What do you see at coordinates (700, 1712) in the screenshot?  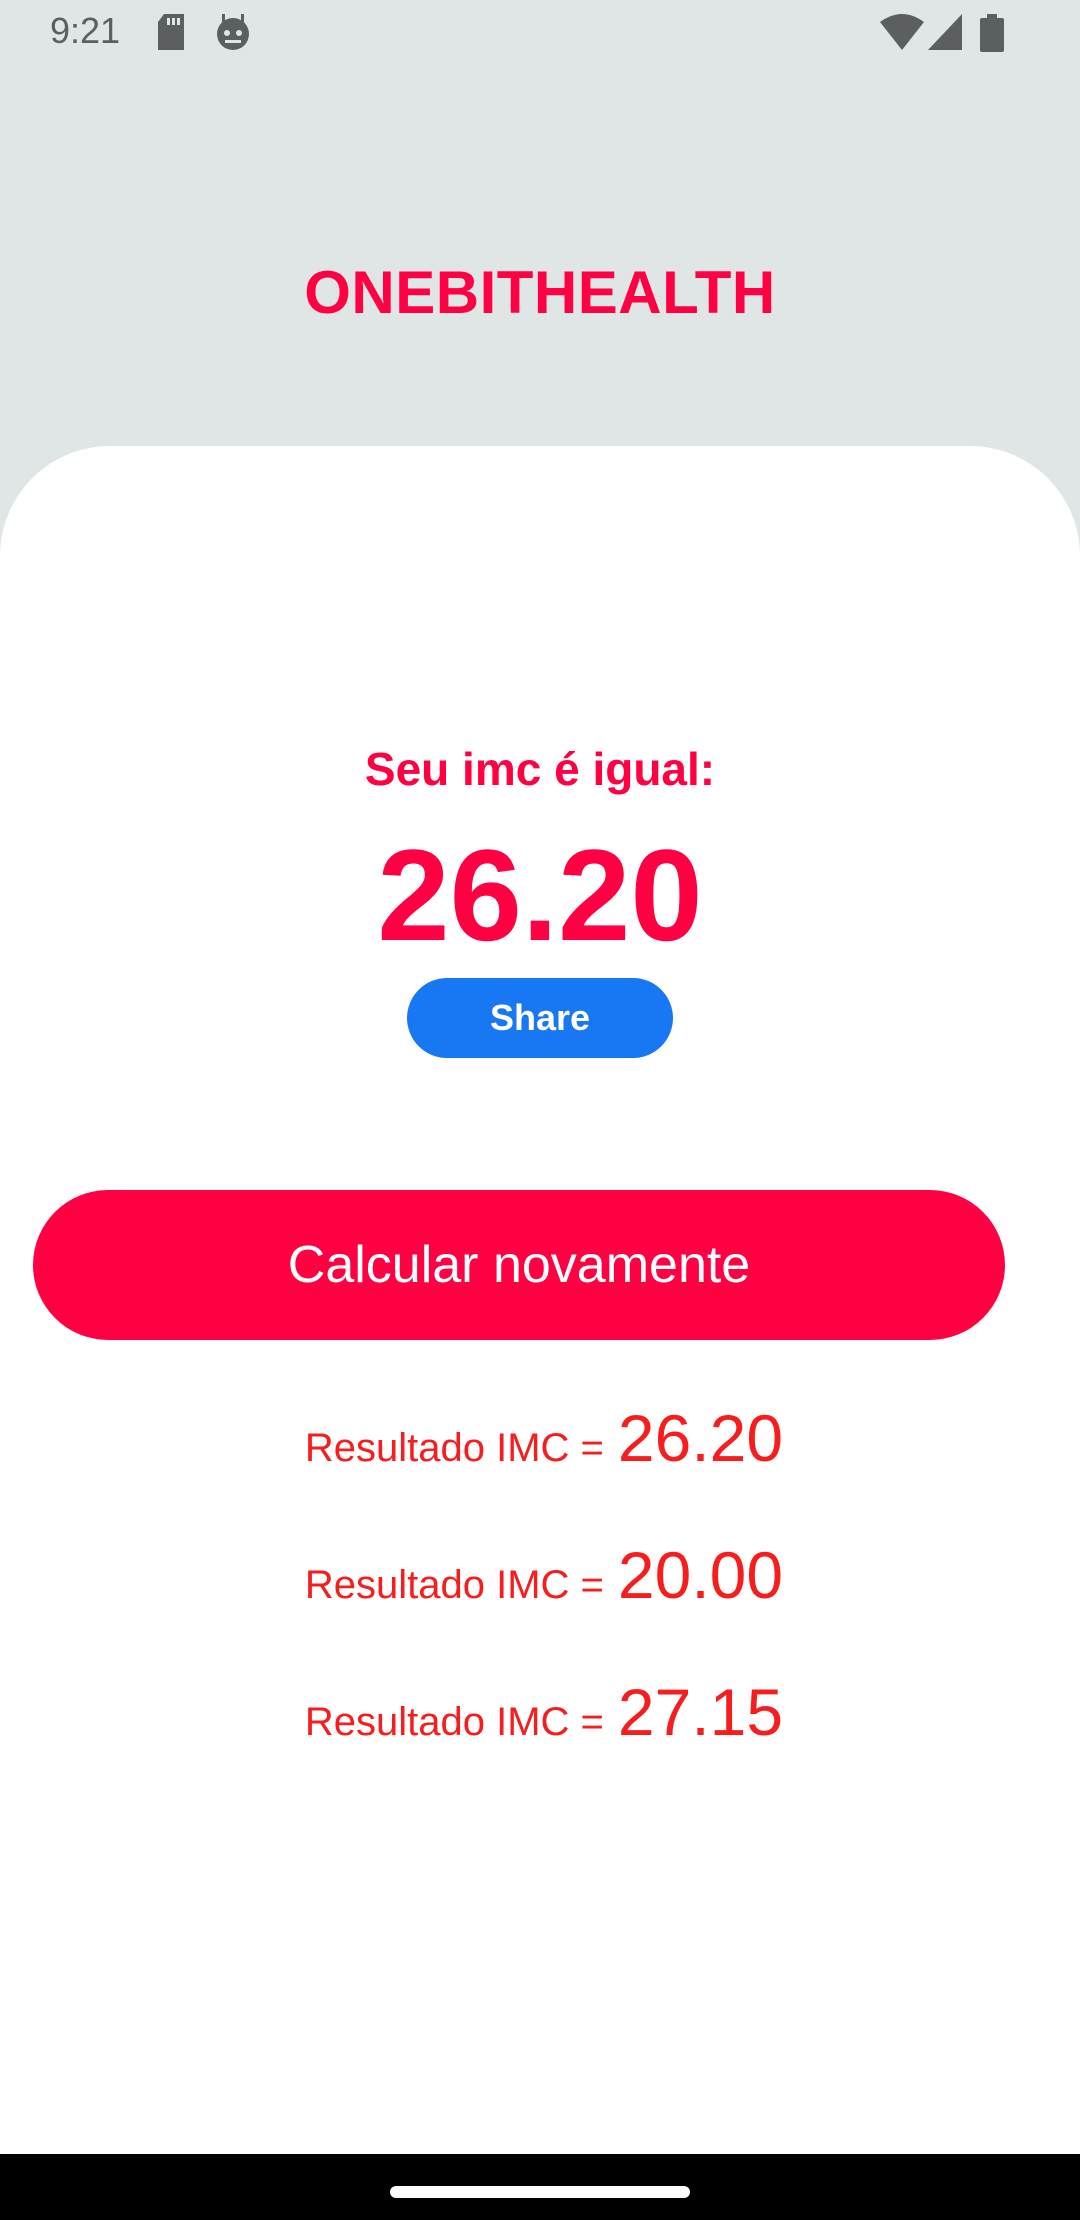 I see `result-value: 27.15` at bounding box center [700, 1712].